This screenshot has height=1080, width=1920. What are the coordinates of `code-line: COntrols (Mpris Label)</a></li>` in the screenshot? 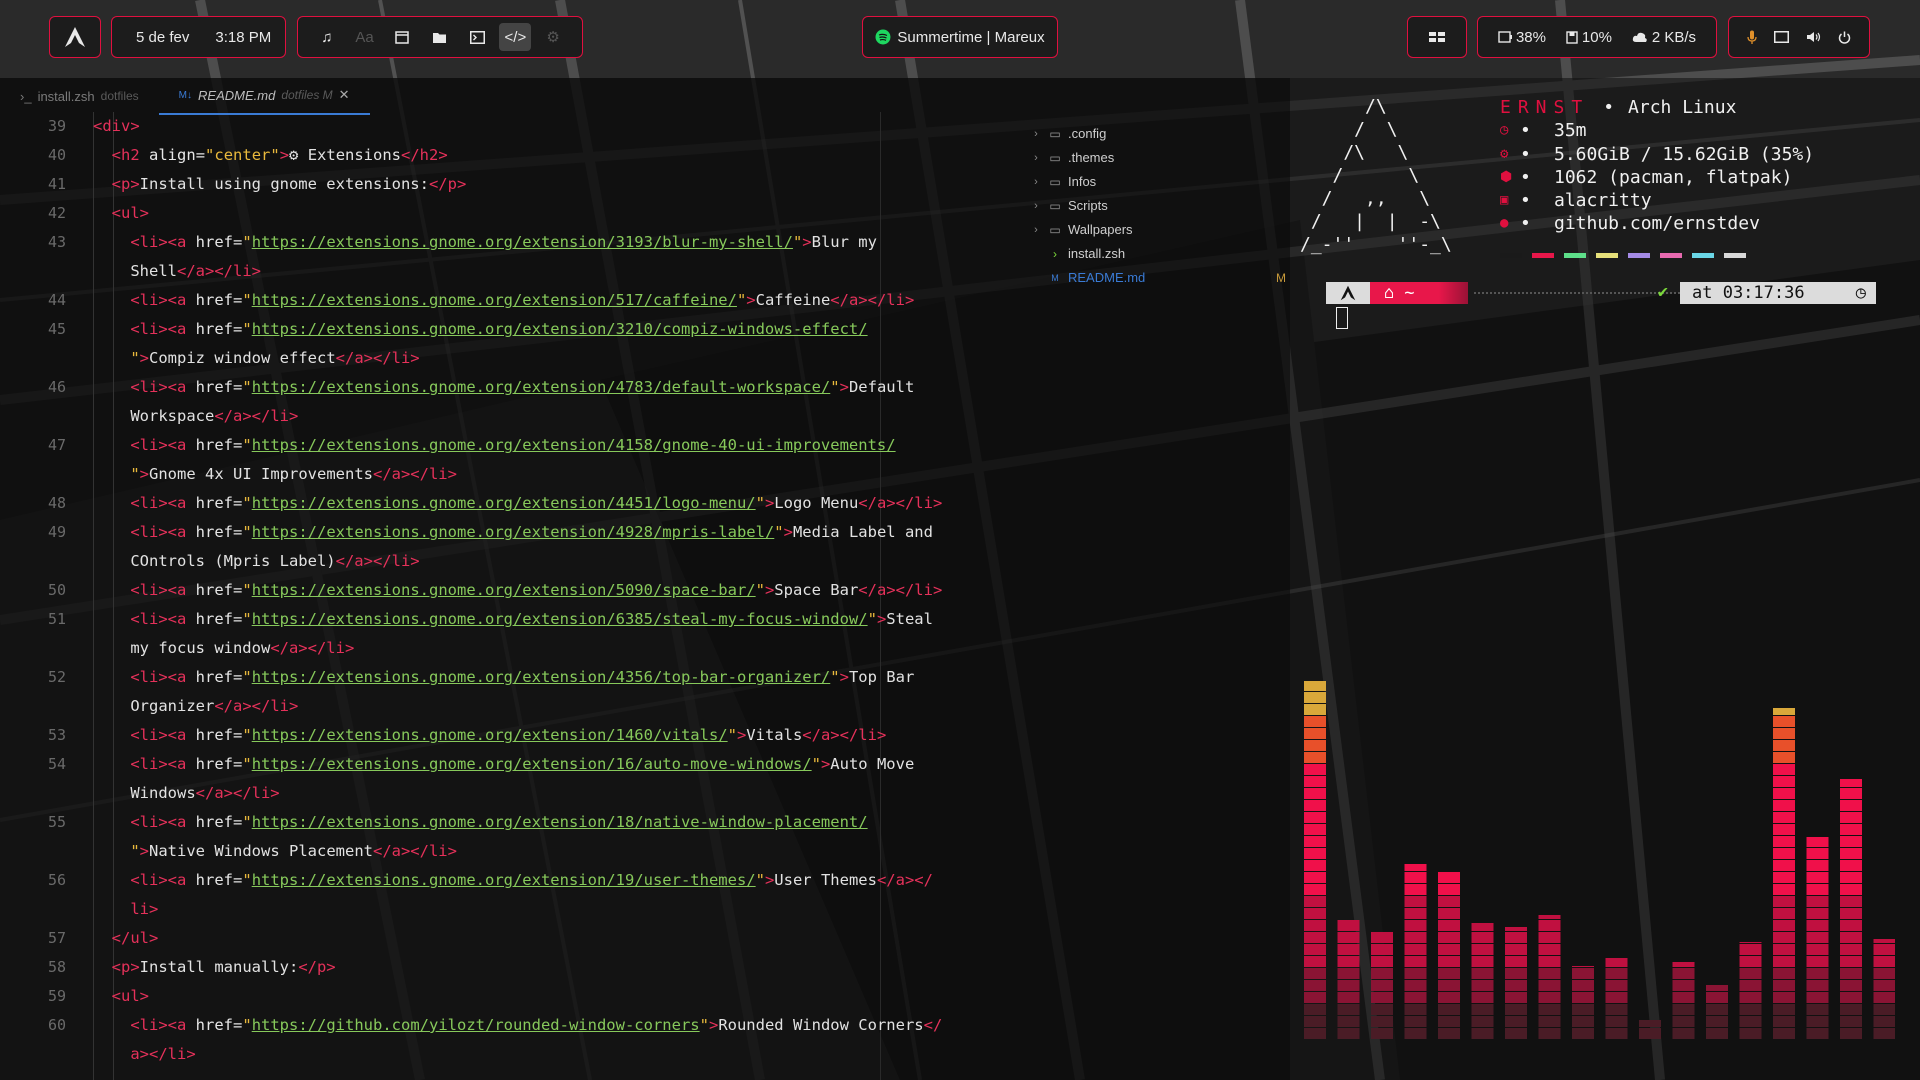 It's located at (505, 561).